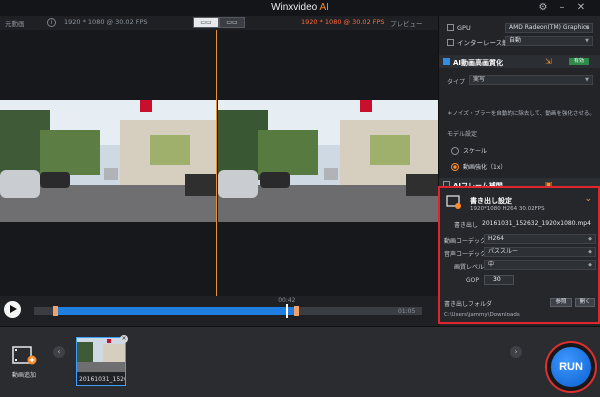  Describe the element at coordinates (216, 171) in the screenshot. I see `split-divider` at that location.